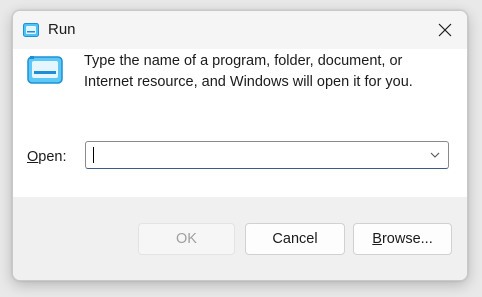 This screenshot has width=482, height=297. I want to click on ok-button: OK, so click(186, 239).